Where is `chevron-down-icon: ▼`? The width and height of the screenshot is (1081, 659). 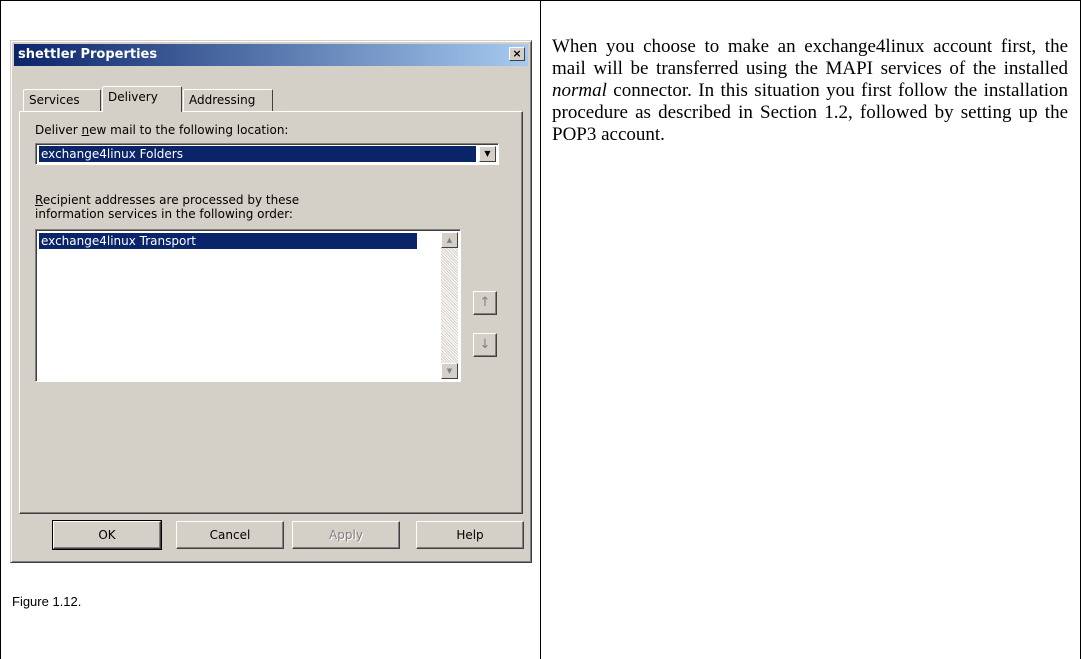
chevron-down-icon: ▼ is located at coordinates (487, 153).